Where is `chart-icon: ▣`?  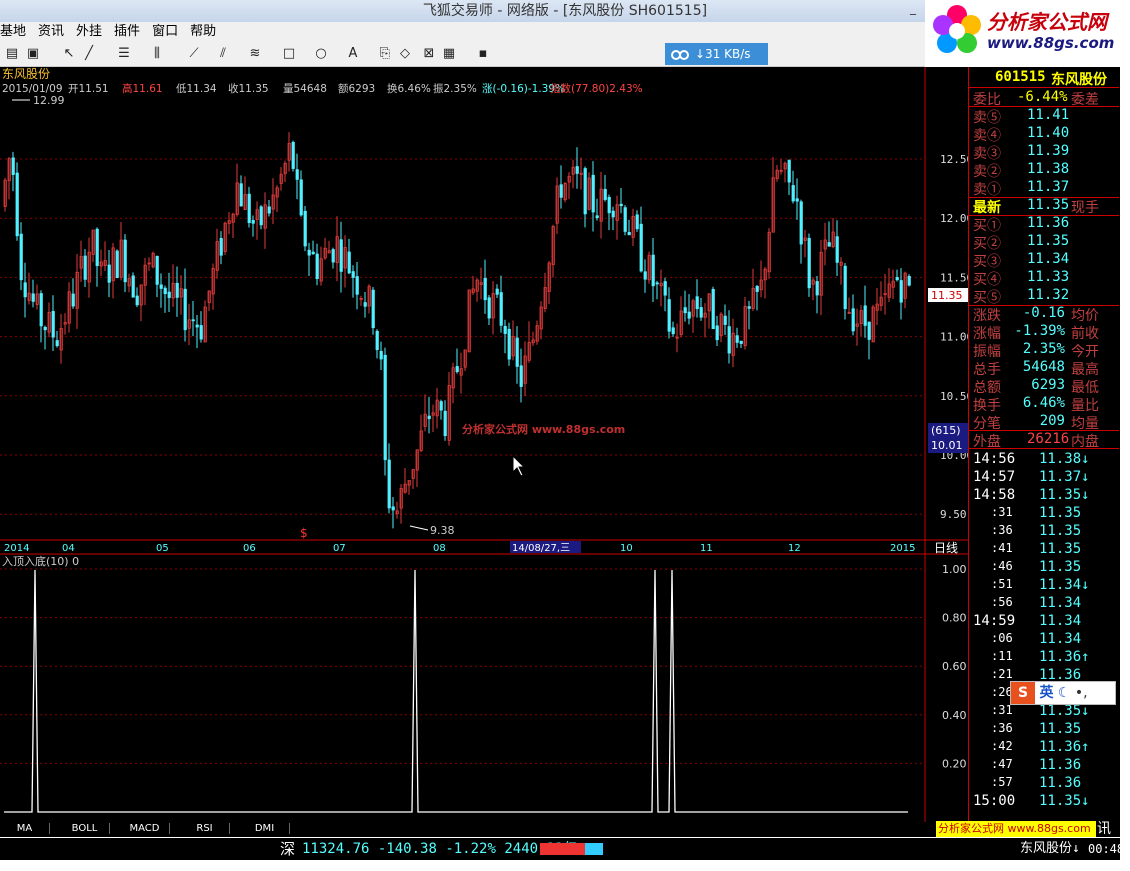
chart-icon: ▣ is located at coordinates (33, 54).